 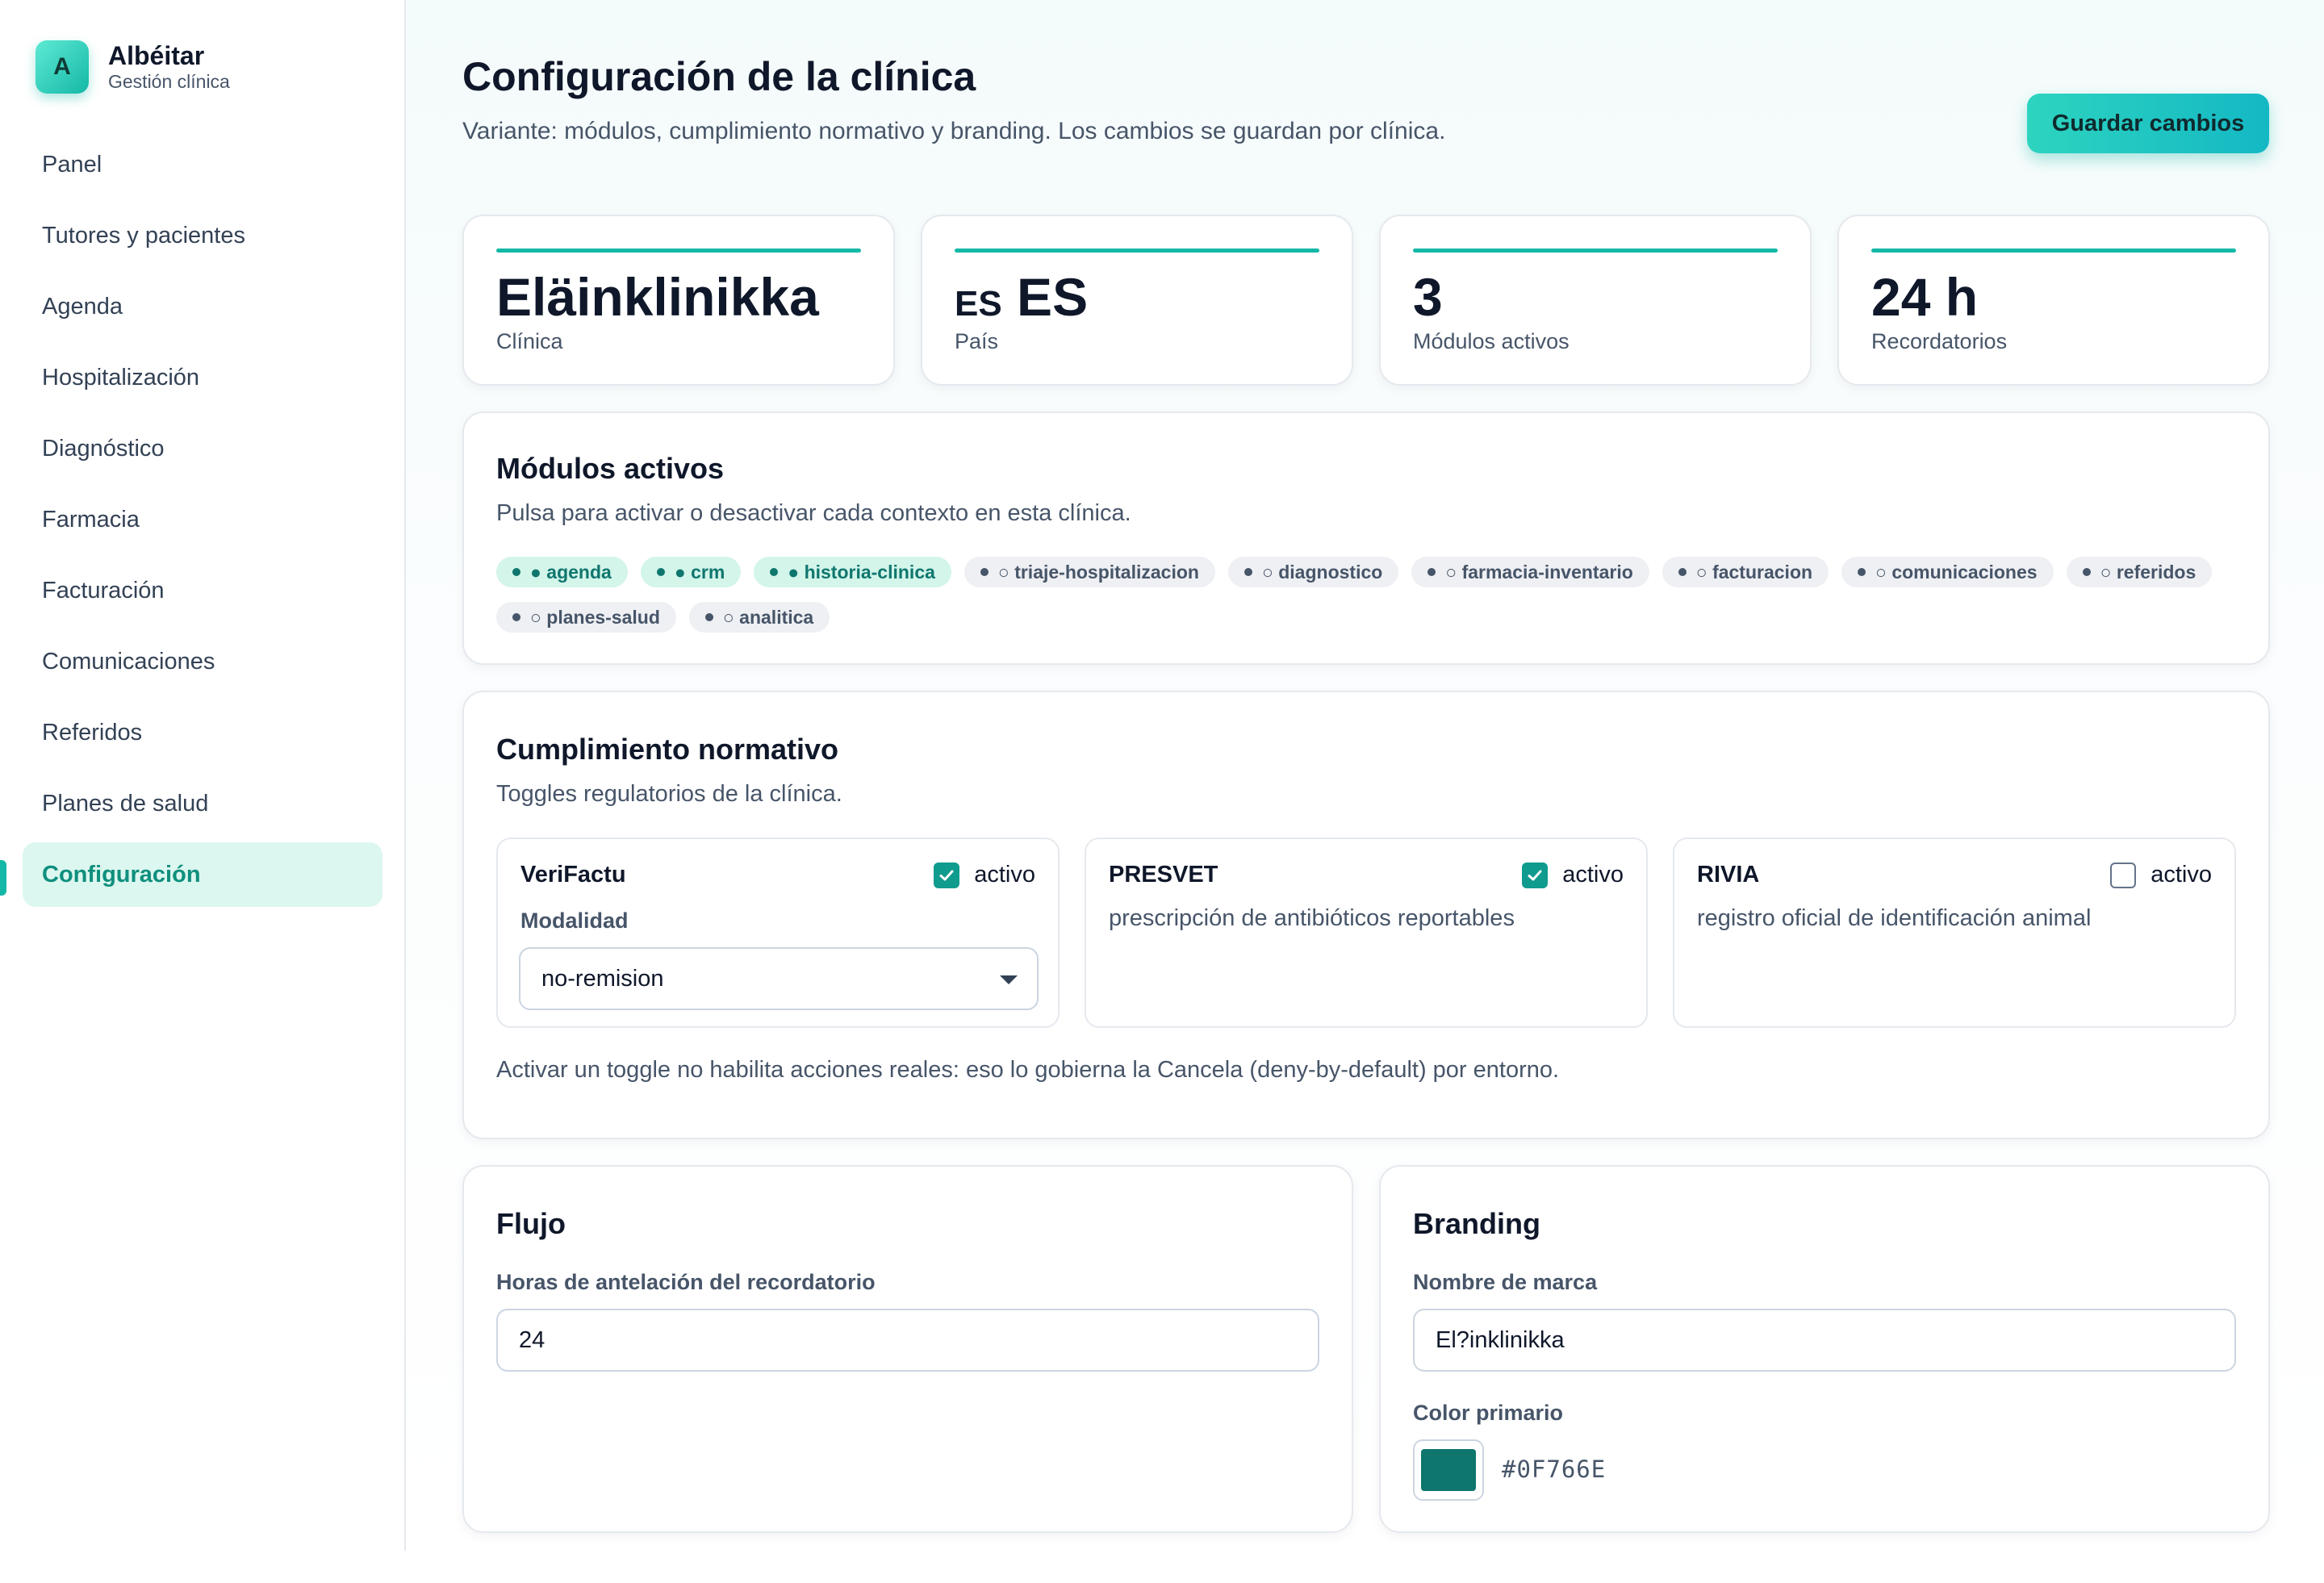 I want to click on module-chip-analitica: ○ analitica, so click(x=759, y=617).